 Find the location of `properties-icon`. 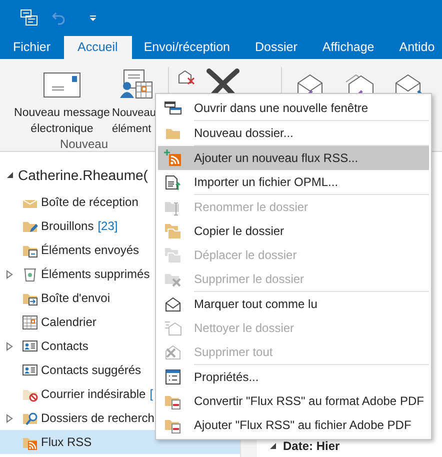

properties-icon is located at coordinates (173, 377).